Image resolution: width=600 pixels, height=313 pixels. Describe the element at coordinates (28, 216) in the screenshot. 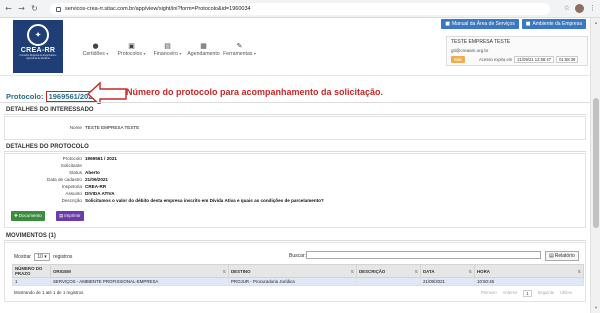

I see `documento-button: ✚Documento` at that location.